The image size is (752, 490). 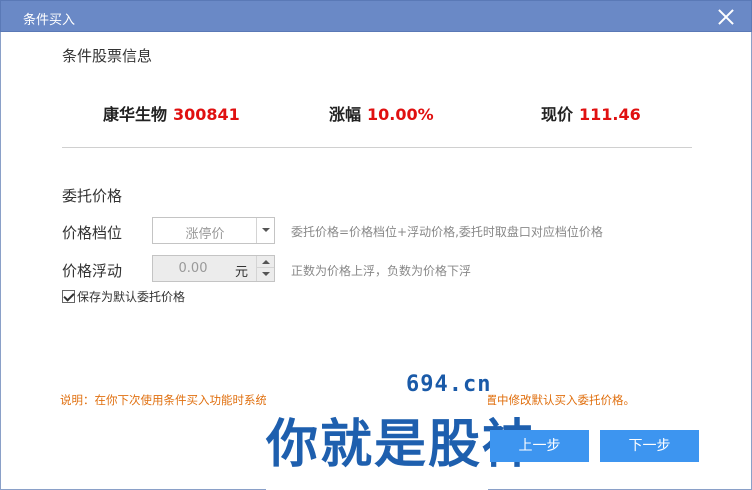 I want to click on stock-change: 涨幅 10.00%, so click(x=381, y=113).